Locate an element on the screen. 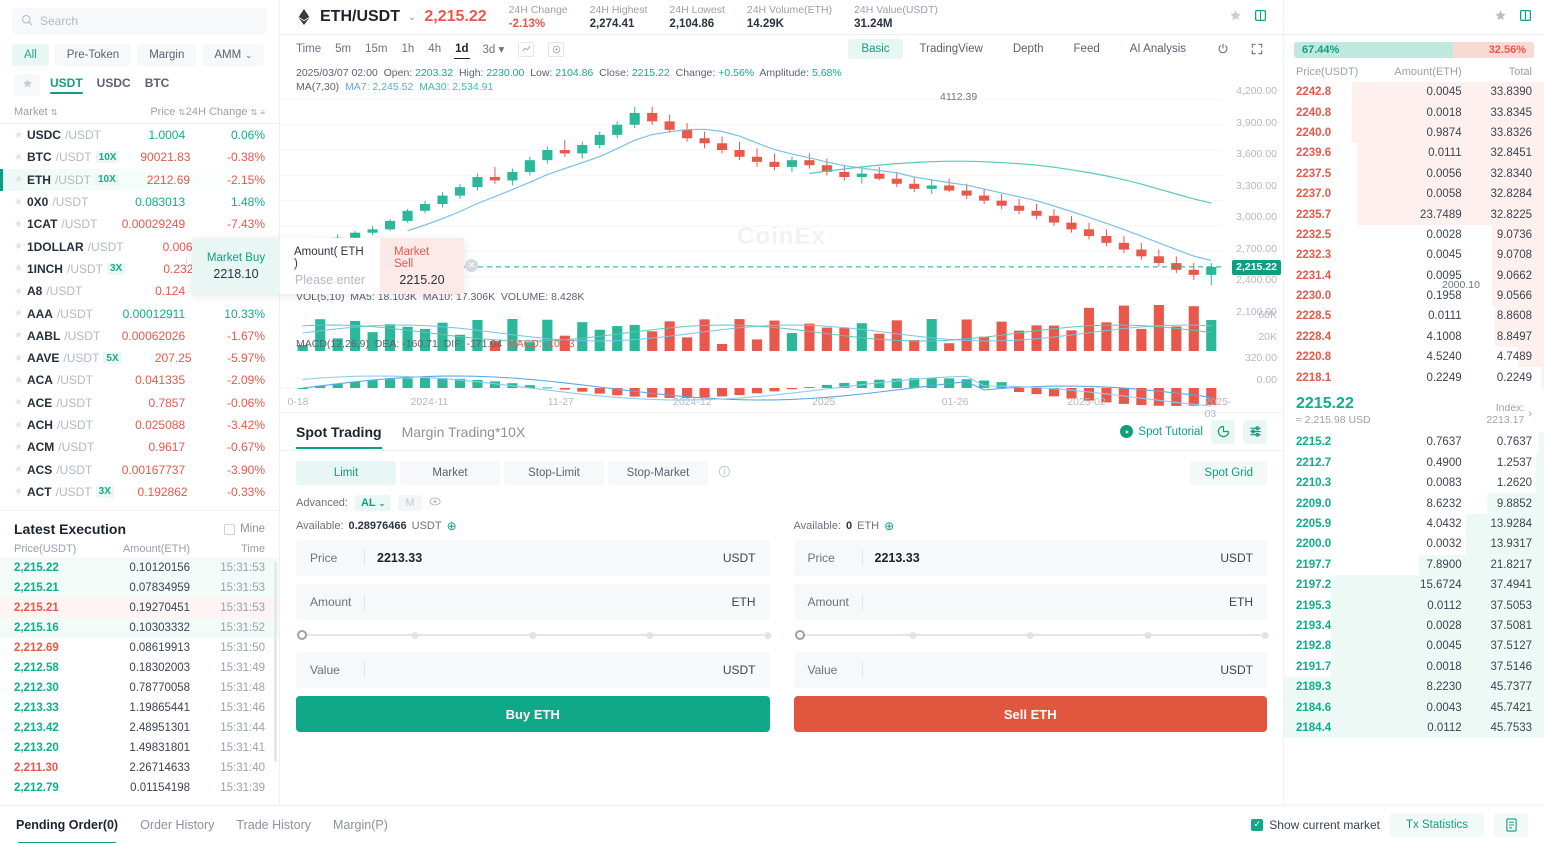 Image resolution: width=1544 pixels, height=843 pixels. quote-tab-btc: BTC is located at coordinates (157, 85).